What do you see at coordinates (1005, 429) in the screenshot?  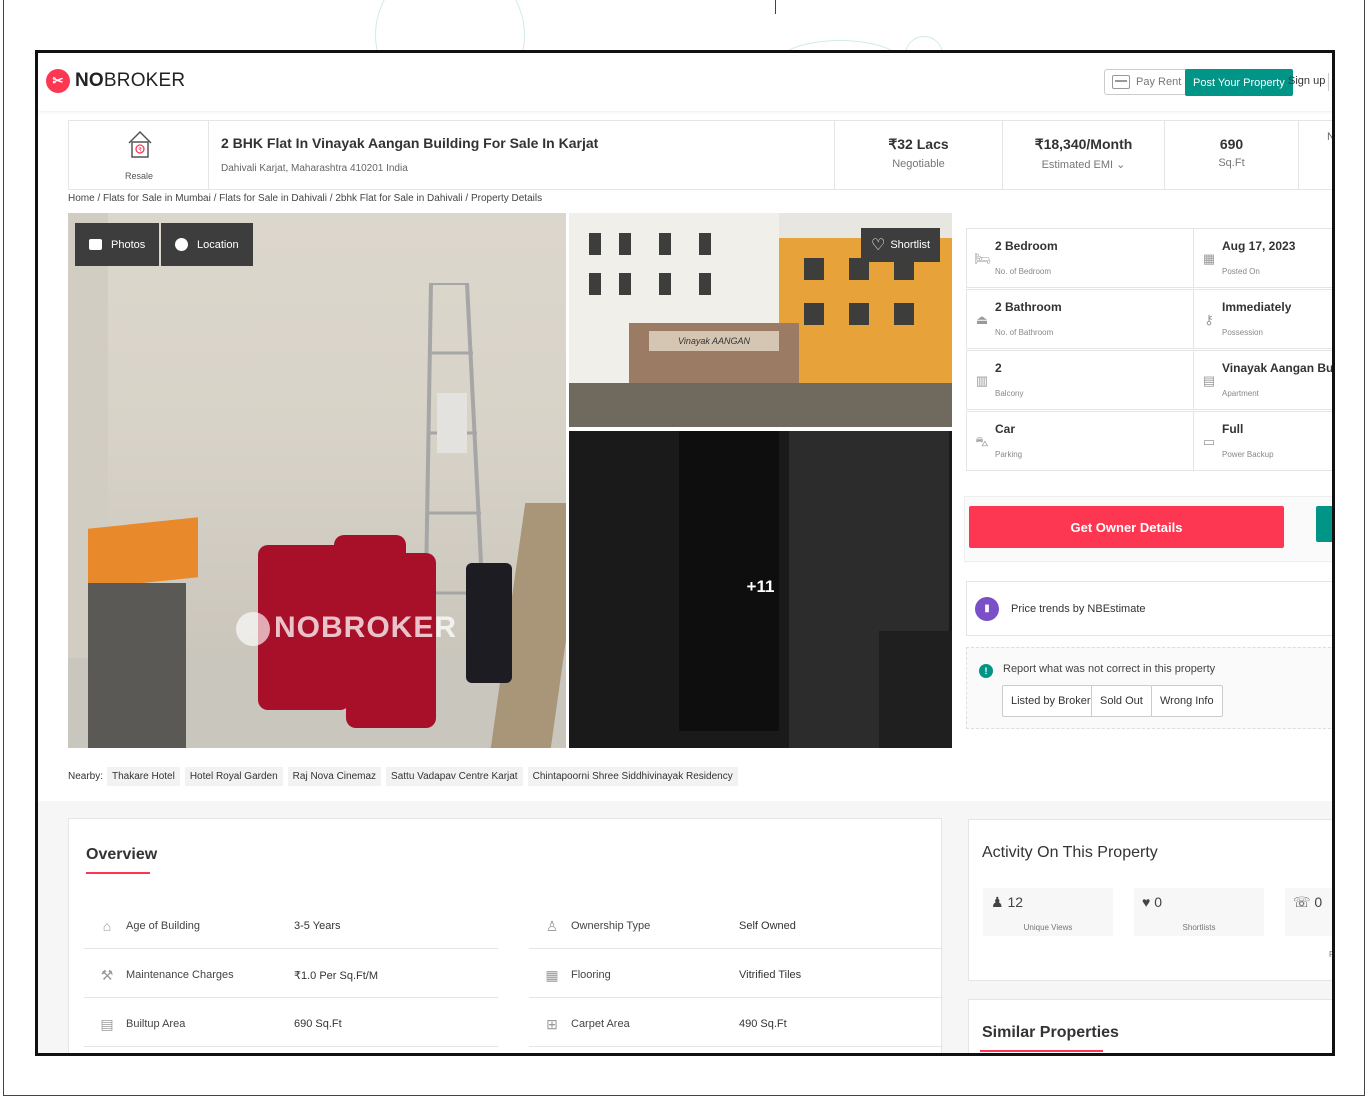 I see `detail-value: Car` at bounding box center [1005, 429].